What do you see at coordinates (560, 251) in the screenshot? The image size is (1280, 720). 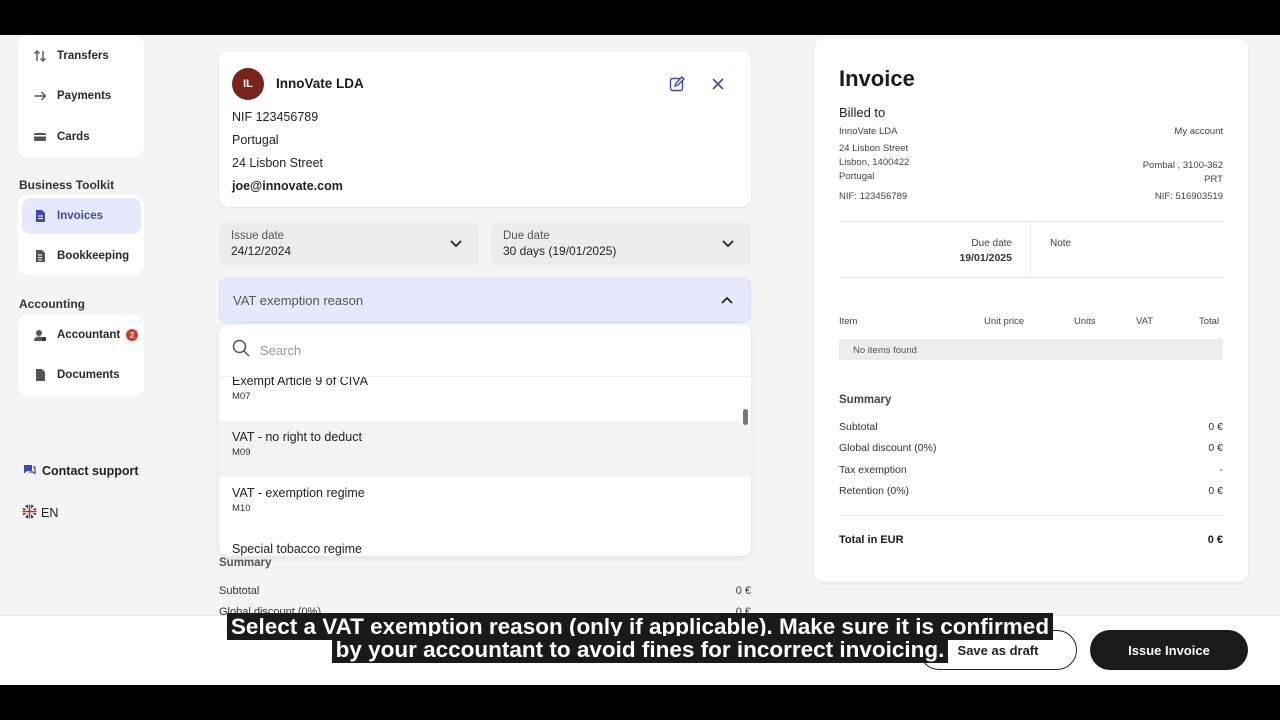 I see `due-date-value: 30 days (19/01/2025)` at bounding box center [560, 251].